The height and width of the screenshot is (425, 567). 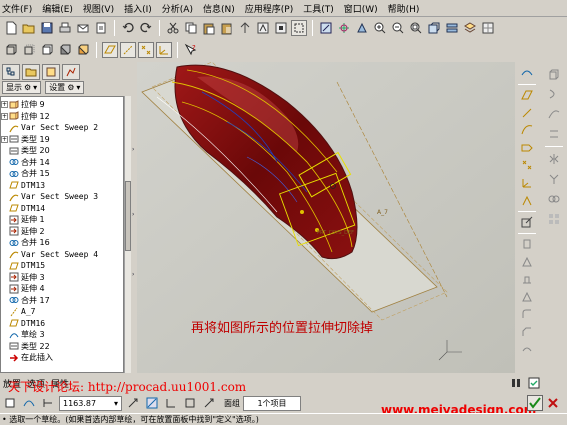 I want to click on new-file-icon, so click(x=11, y=28).